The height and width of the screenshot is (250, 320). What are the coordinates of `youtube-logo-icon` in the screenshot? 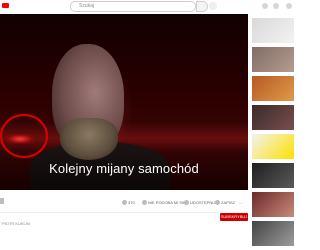 It's located at (5, 5).